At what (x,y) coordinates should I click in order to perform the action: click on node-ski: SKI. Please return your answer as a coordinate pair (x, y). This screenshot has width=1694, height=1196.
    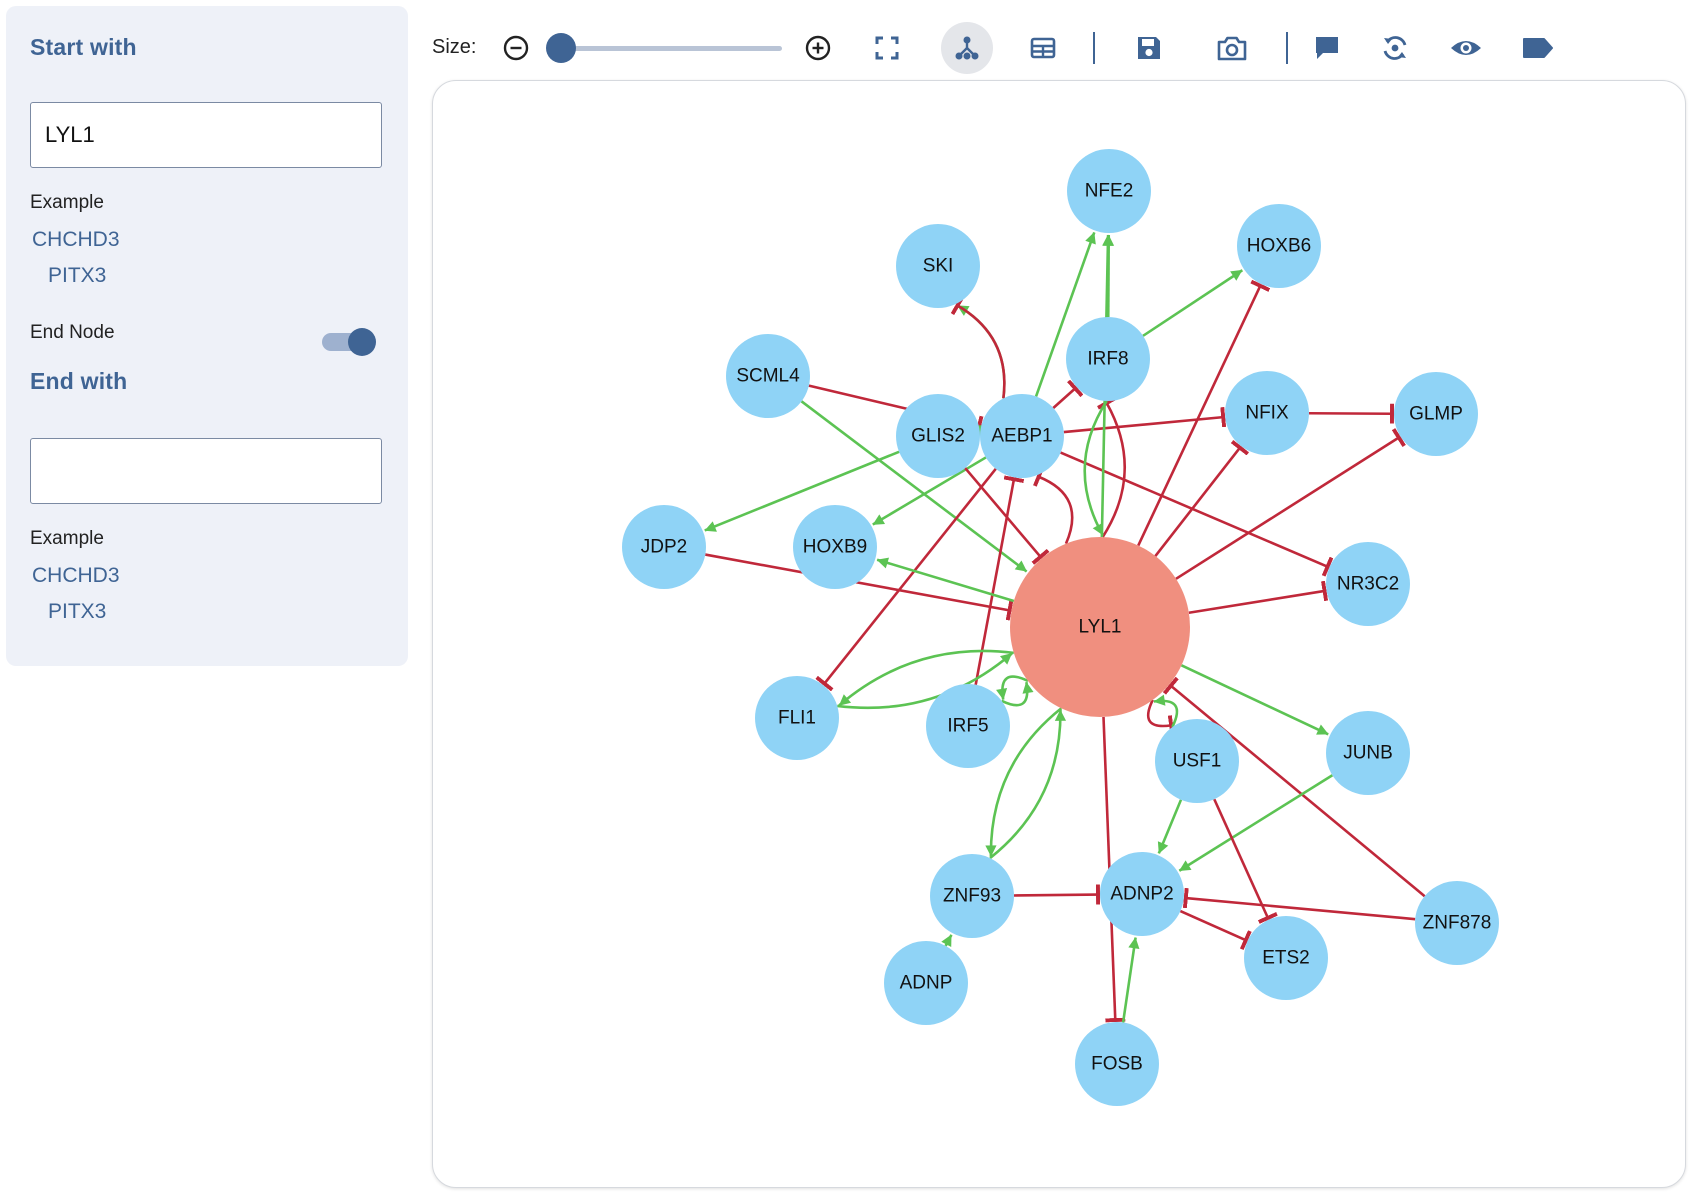
    Looking at the image, I should click on (938, 266).